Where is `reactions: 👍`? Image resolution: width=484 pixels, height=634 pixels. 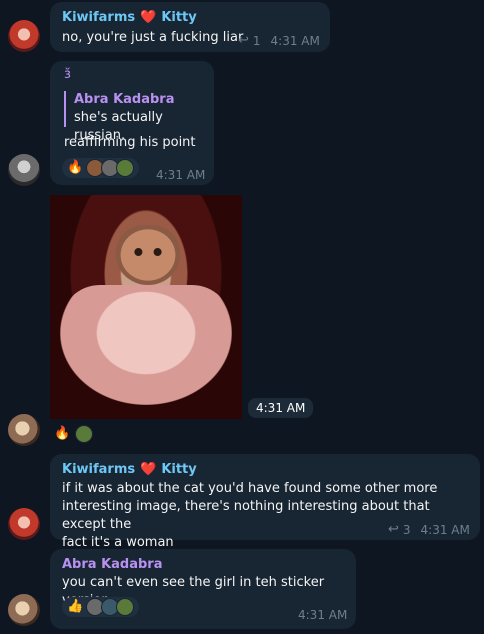 reactions: 👍 is located at coordinates (101, 607).